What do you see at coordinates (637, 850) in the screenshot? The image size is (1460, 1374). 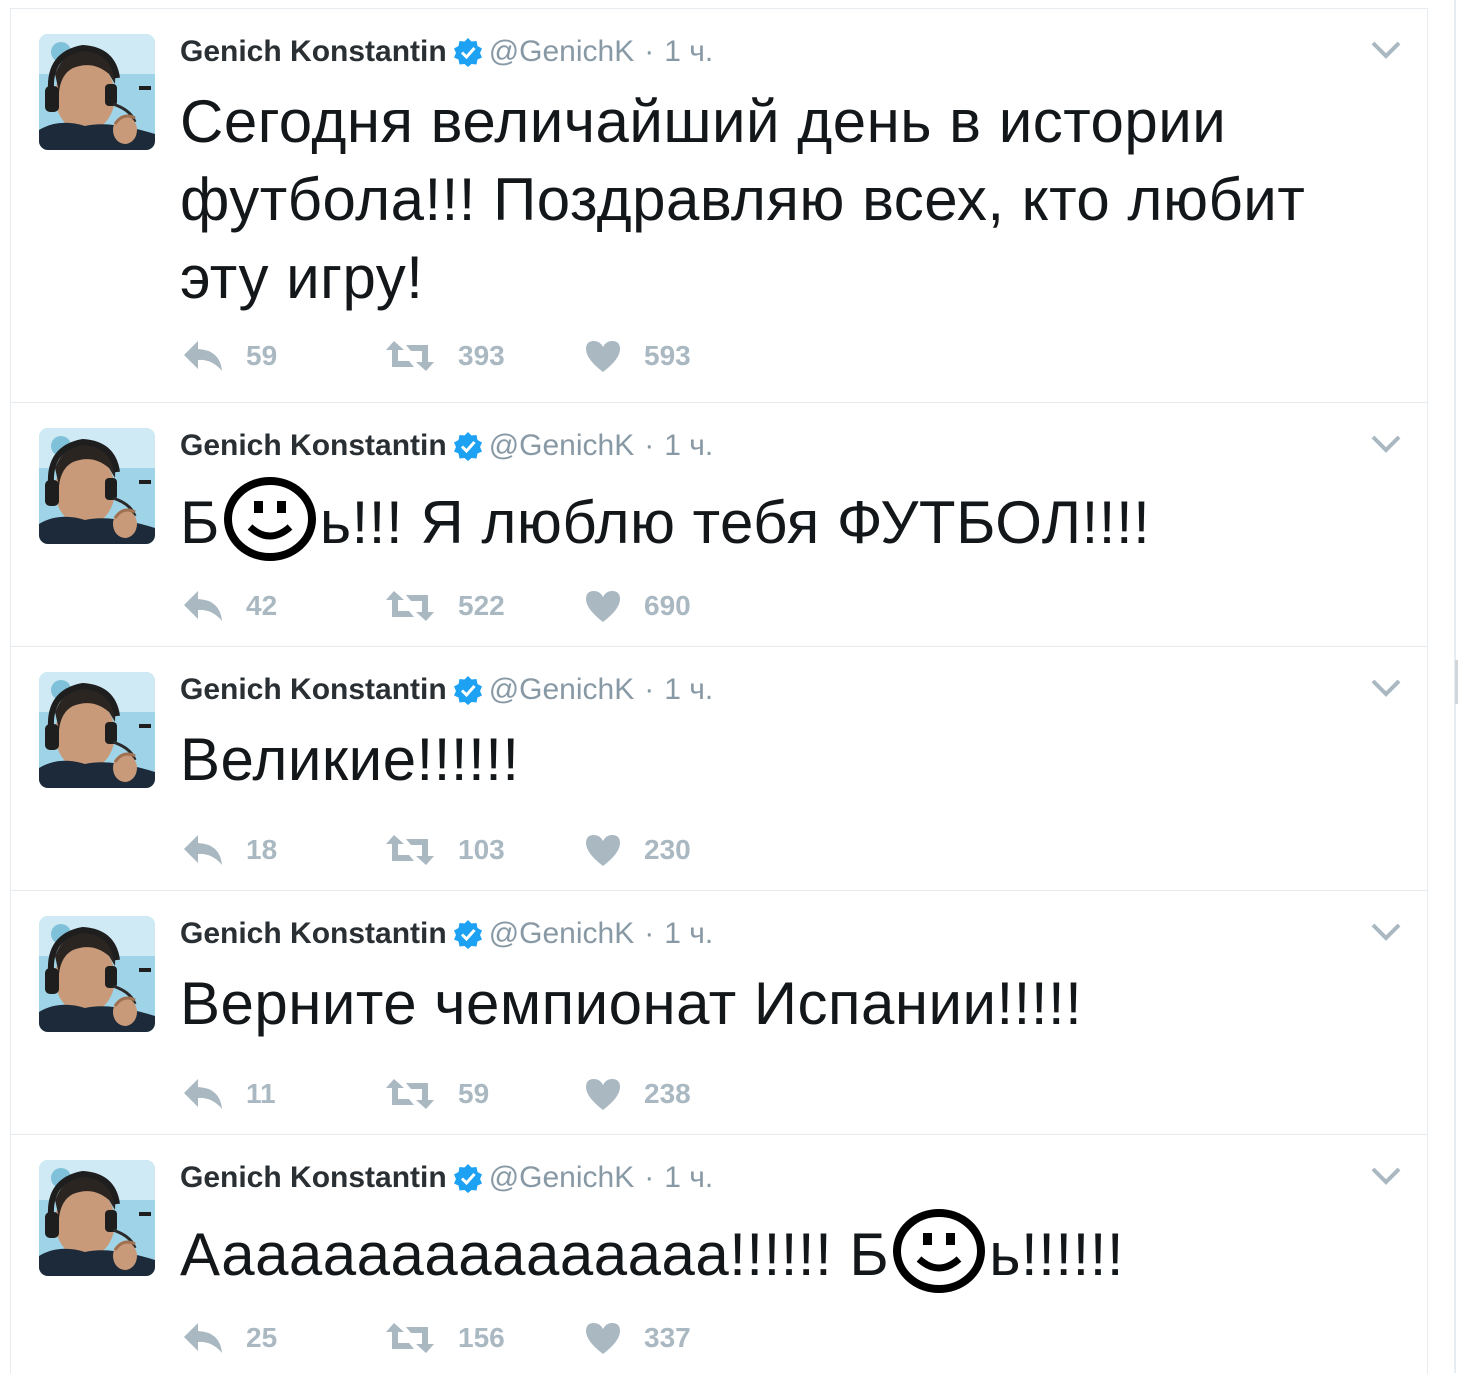 I see `like-button: 230` at bounding box center [637, 850].